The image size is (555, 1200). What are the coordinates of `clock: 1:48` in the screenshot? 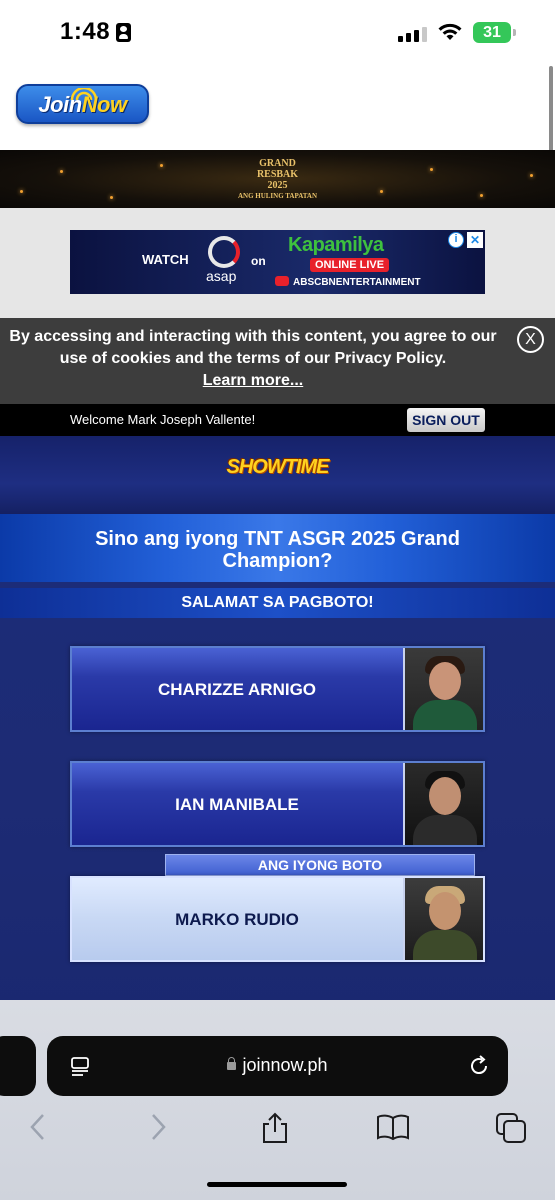 It's located at (85, 31).